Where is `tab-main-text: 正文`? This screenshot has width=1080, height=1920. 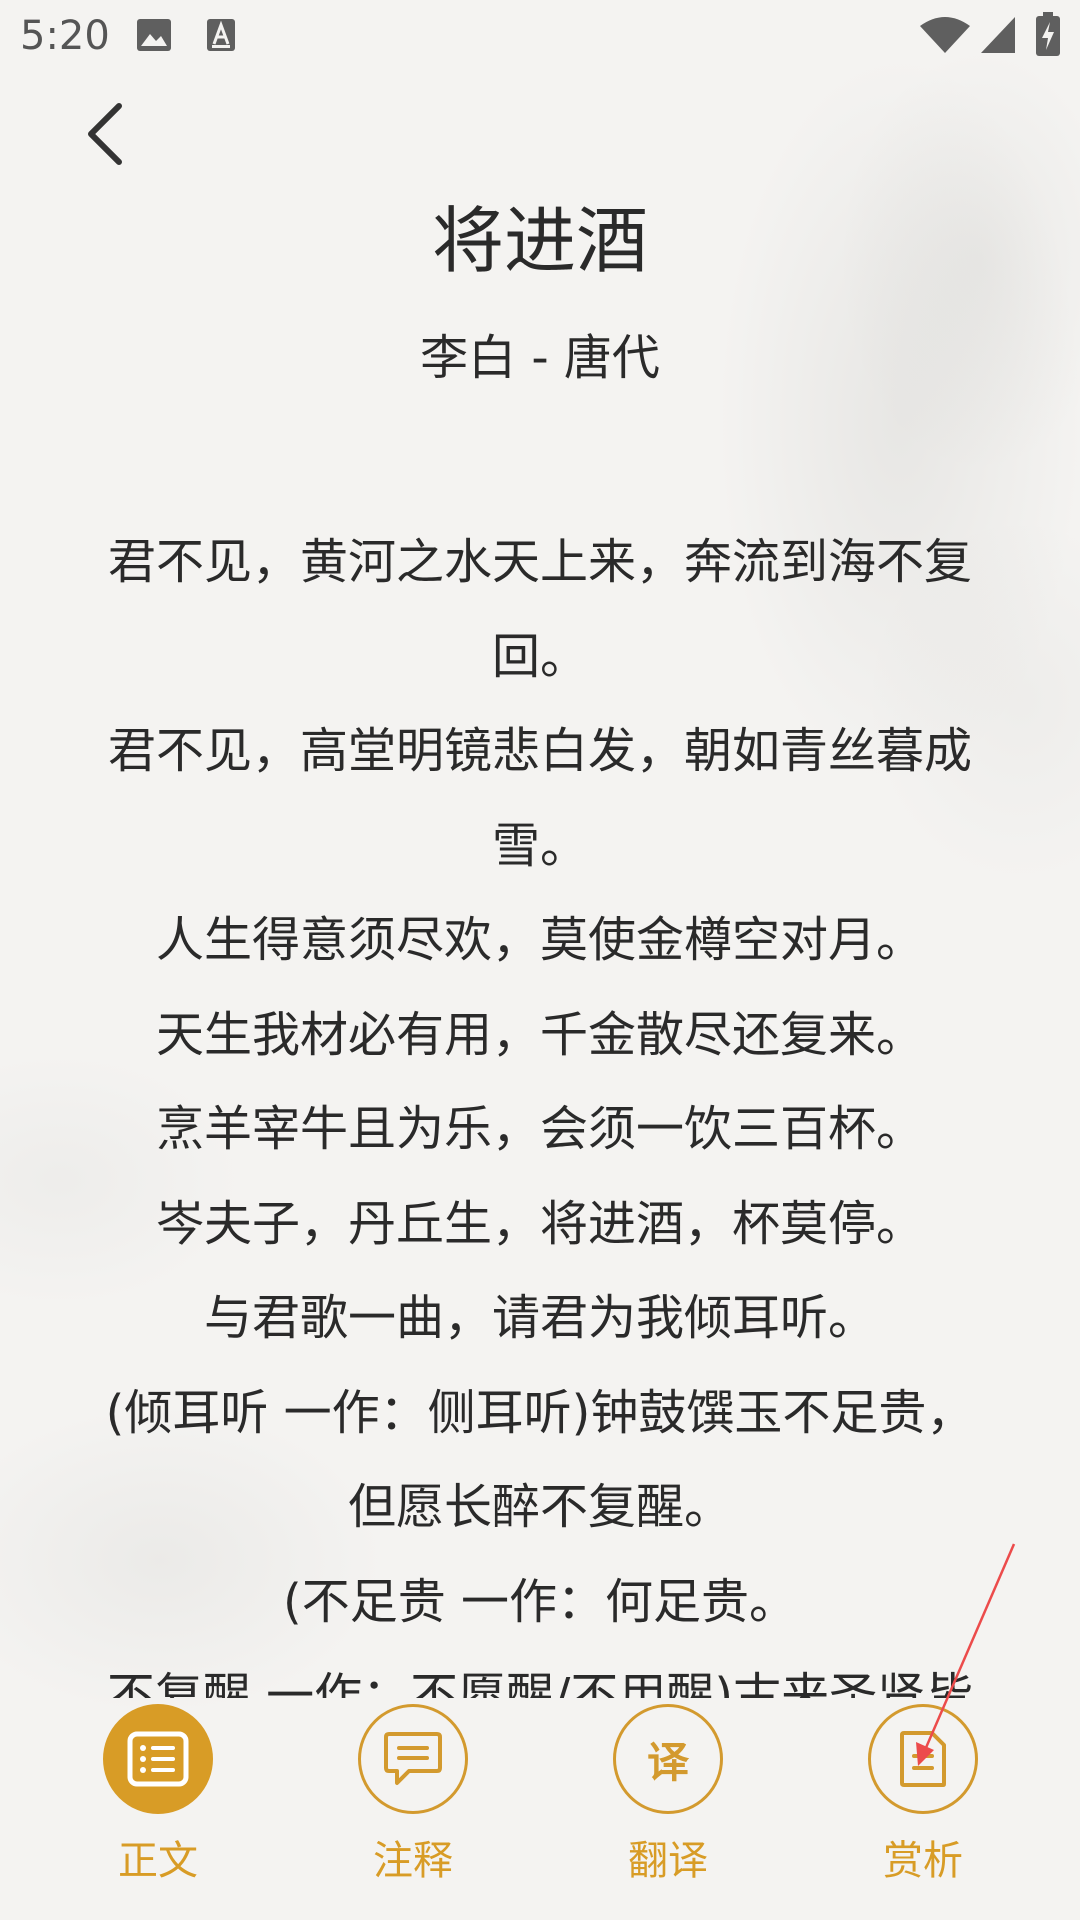 tab-main-text: 正文 is located at coordinates (160, 1809).